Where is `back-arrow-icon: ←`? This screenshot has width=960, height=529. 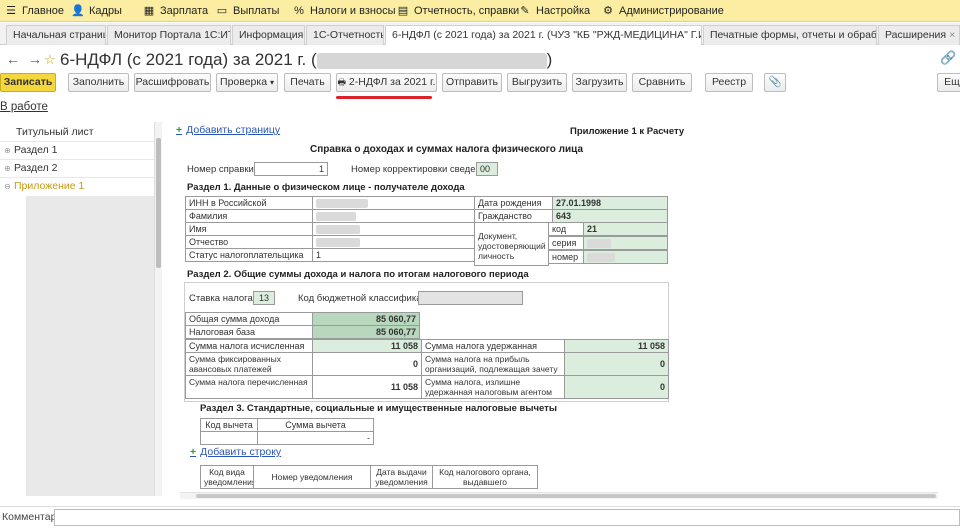 back-arrow-icon: ← is located at coordinates (13, 59).